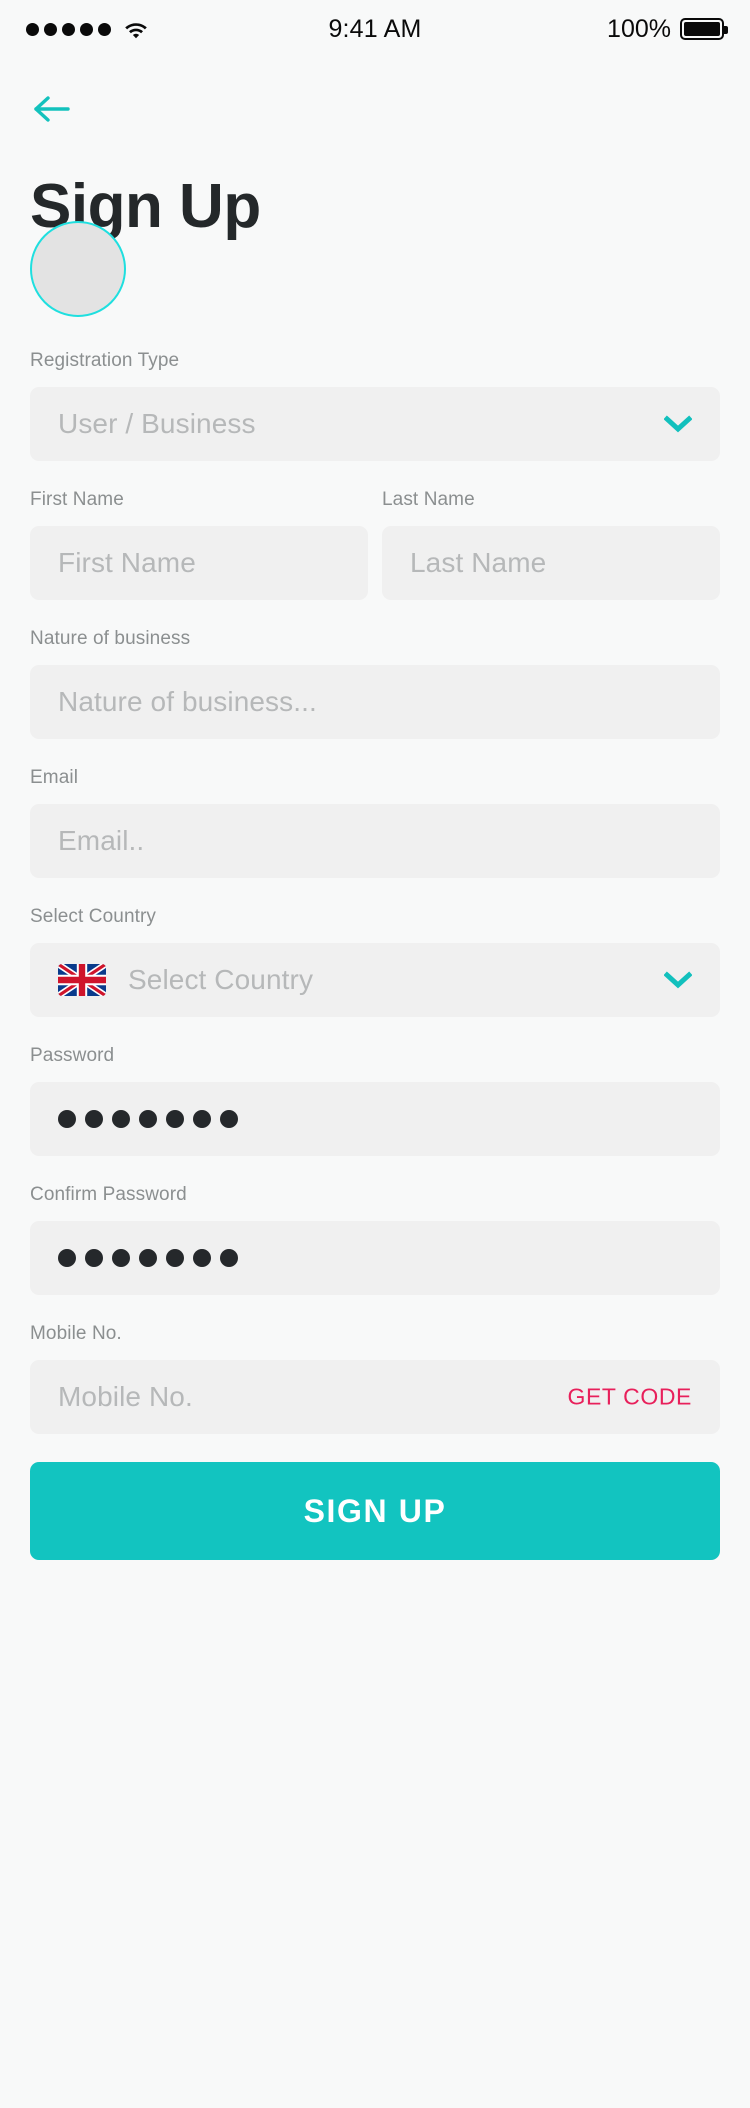 This screenshot has height=2108, width=750. Describe the element at coordinates (375, 1397) in the screenshot. I see `mobile-input: Mobile No. GET CODE` at that location.